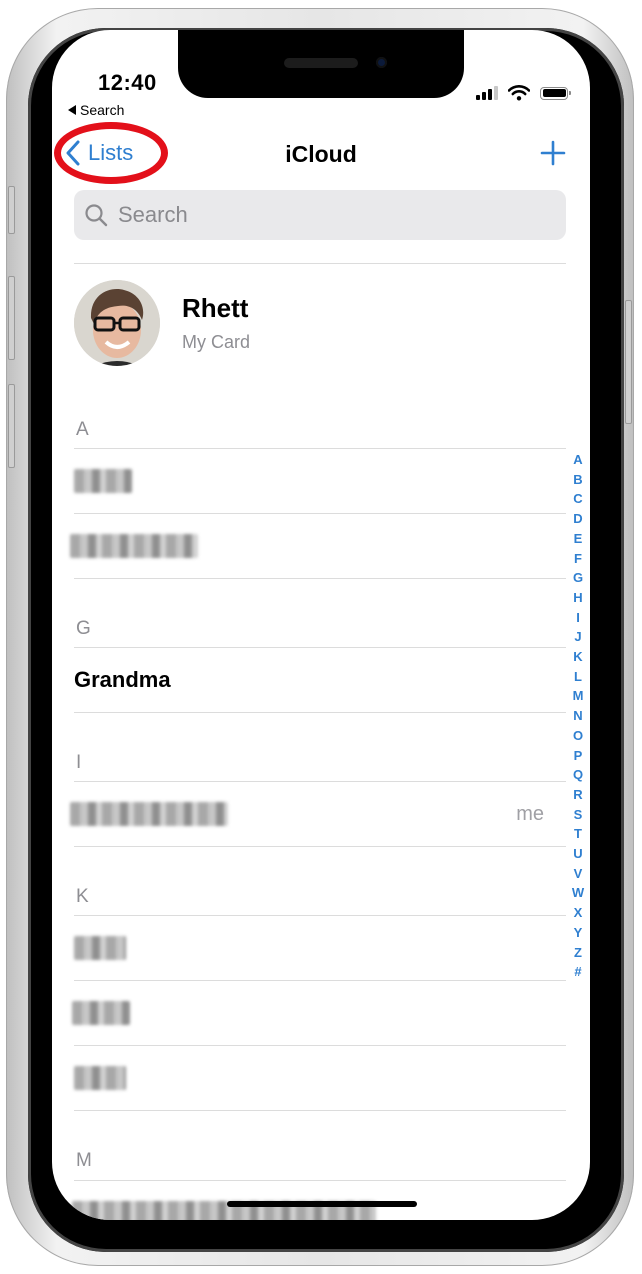  What do you see at coordinates (519, 93) in the screenshot?
I see `wifi-icon` at bounding box center [519, 93].